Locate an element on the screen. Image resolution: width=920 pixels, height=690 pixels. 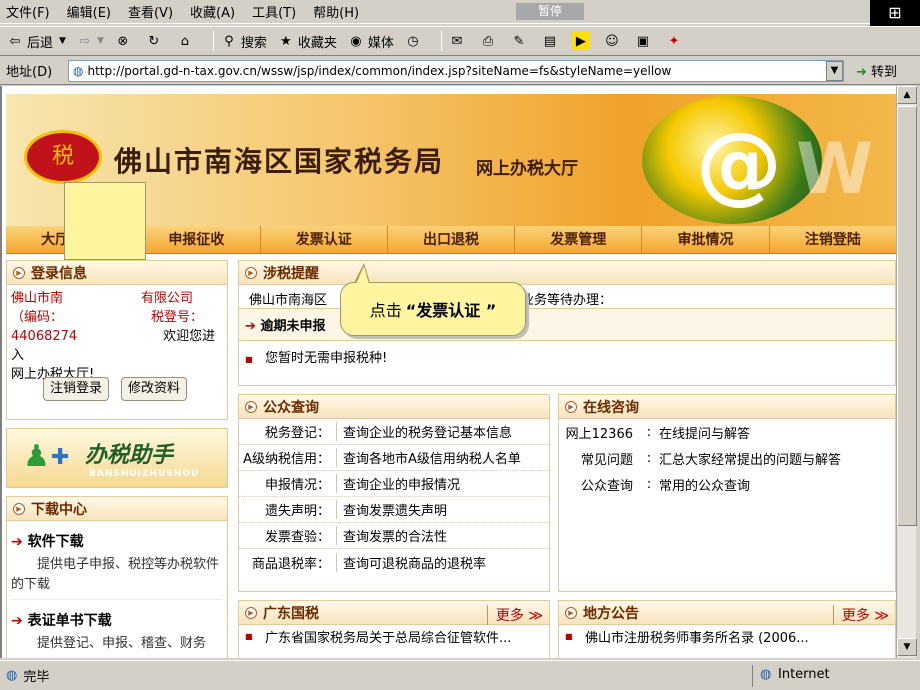
messenger-button: ☺ is located at coordinates (613, 41).